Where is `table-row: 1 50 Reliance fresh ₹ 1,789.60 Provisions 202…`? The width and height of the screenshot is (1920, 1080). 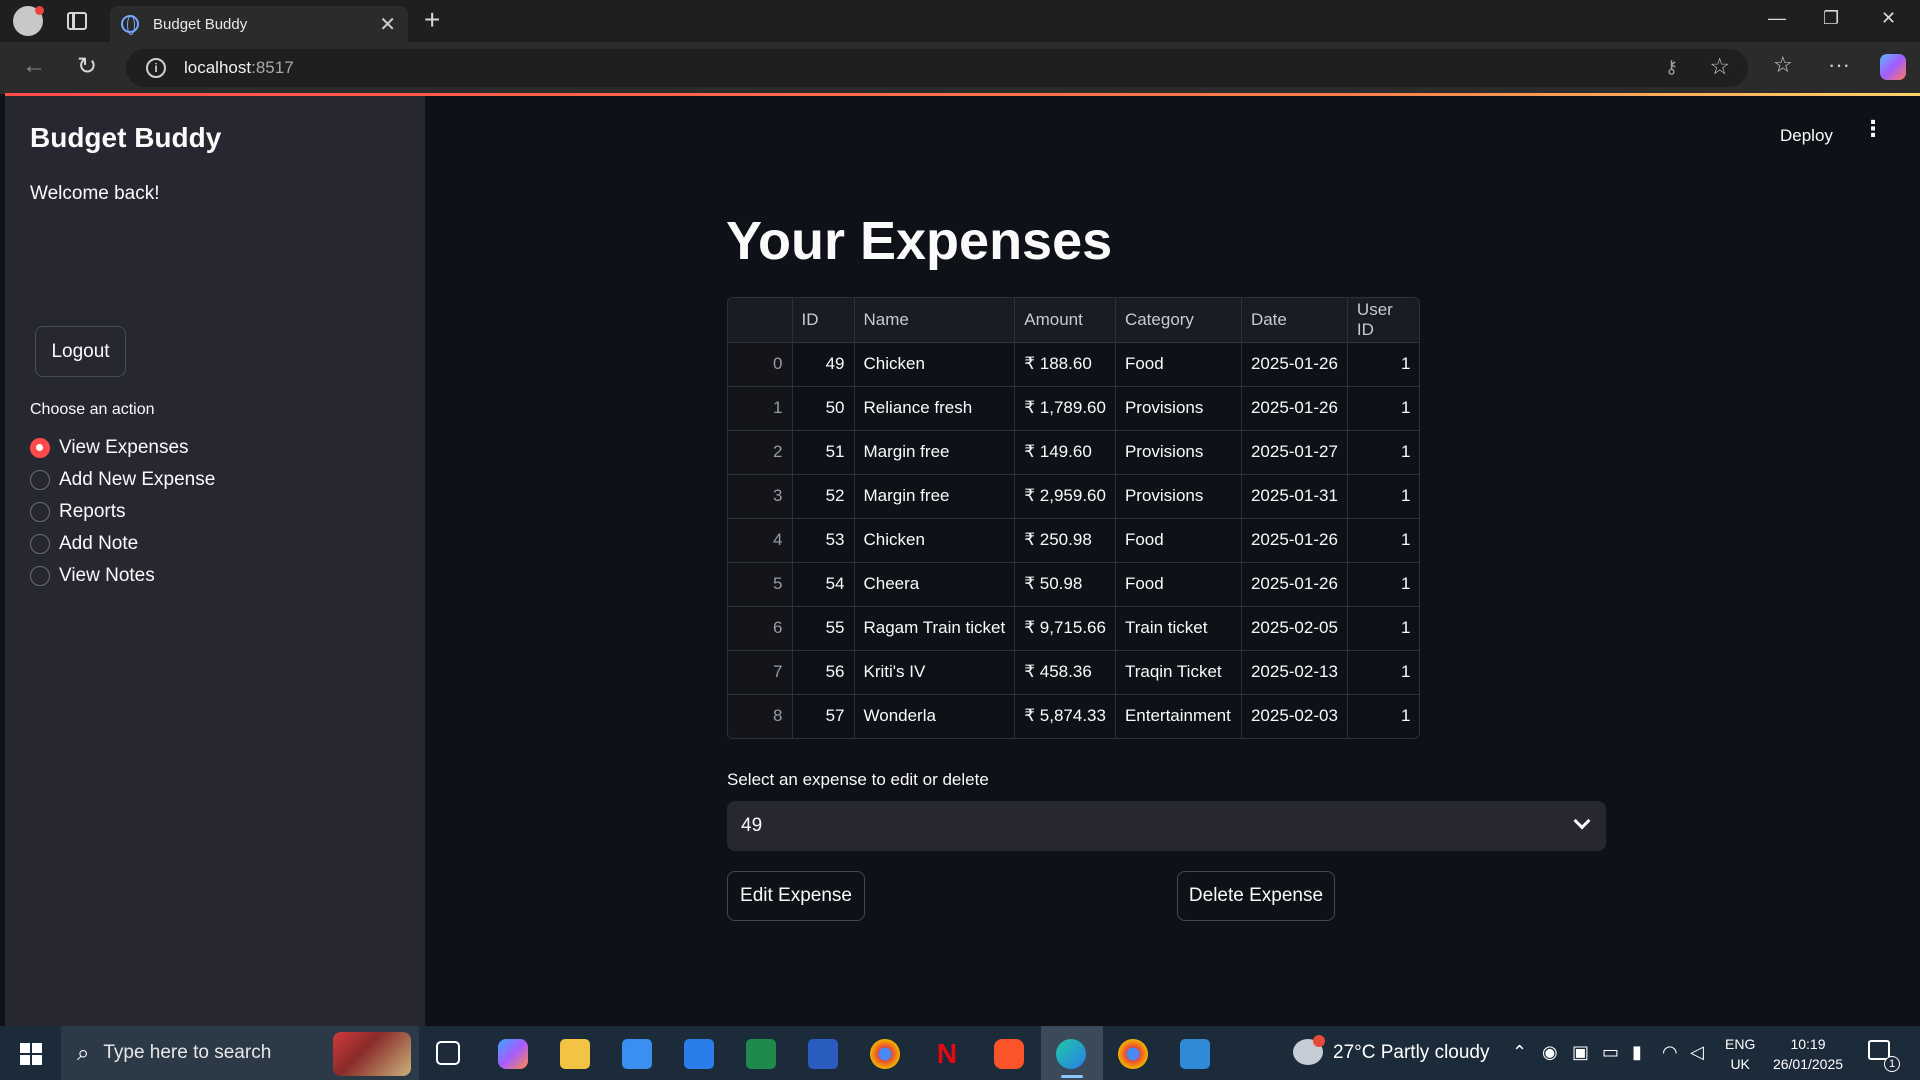 table-row: 1 50 Reliance fresh ₹ 1,789.60 Provisions 202… is located at coordinates (1074, 408).